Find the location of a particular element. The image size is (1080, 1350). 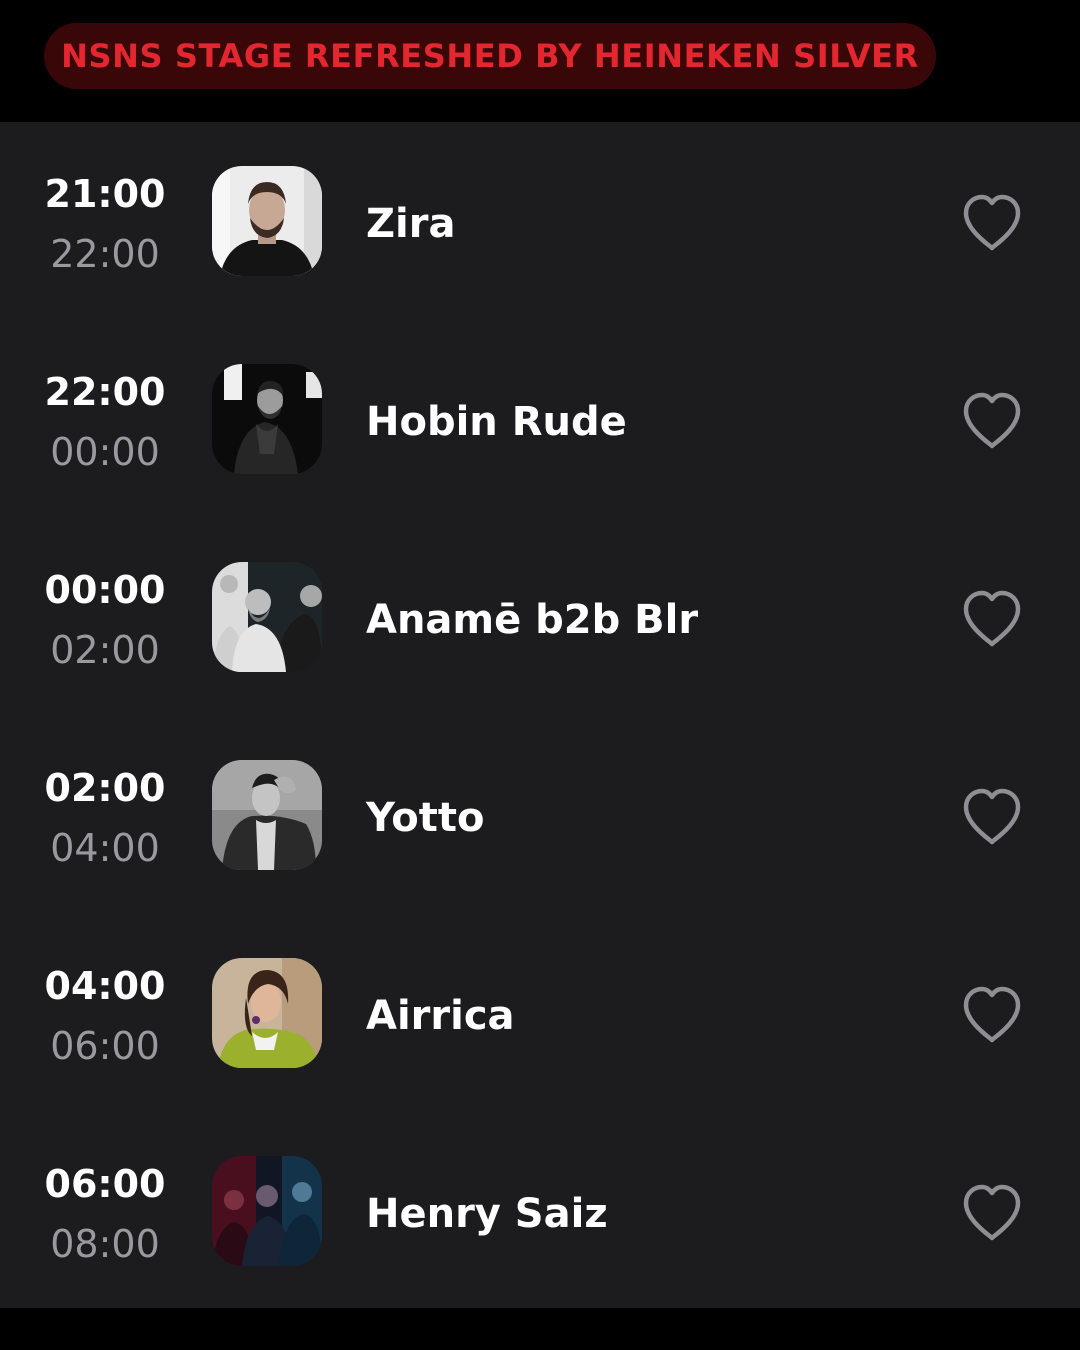

start-time: 00:00 is located at coordinates (105, 590).